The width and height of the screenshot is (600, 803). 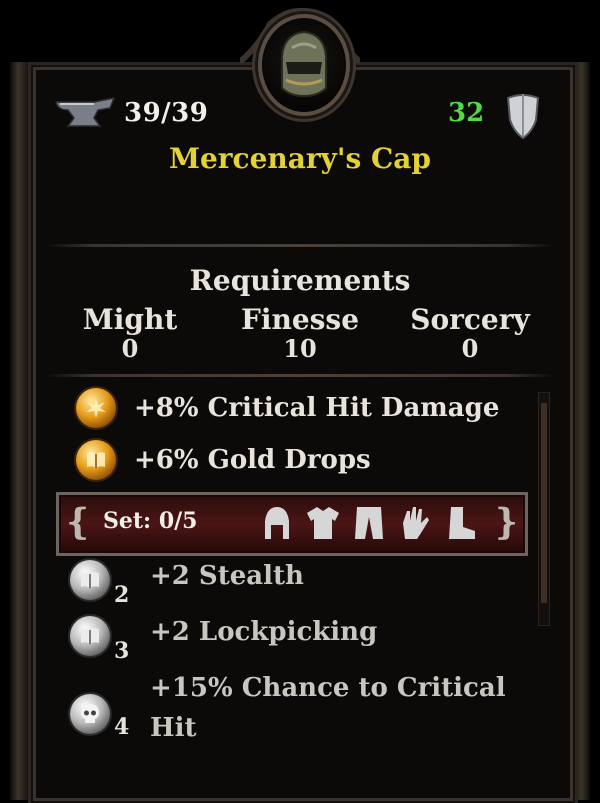 What do you see at coordinates (300, 158) in the screenshot?
I see `item-name: Mercenary's Cap` at bounding box center [300, 158].